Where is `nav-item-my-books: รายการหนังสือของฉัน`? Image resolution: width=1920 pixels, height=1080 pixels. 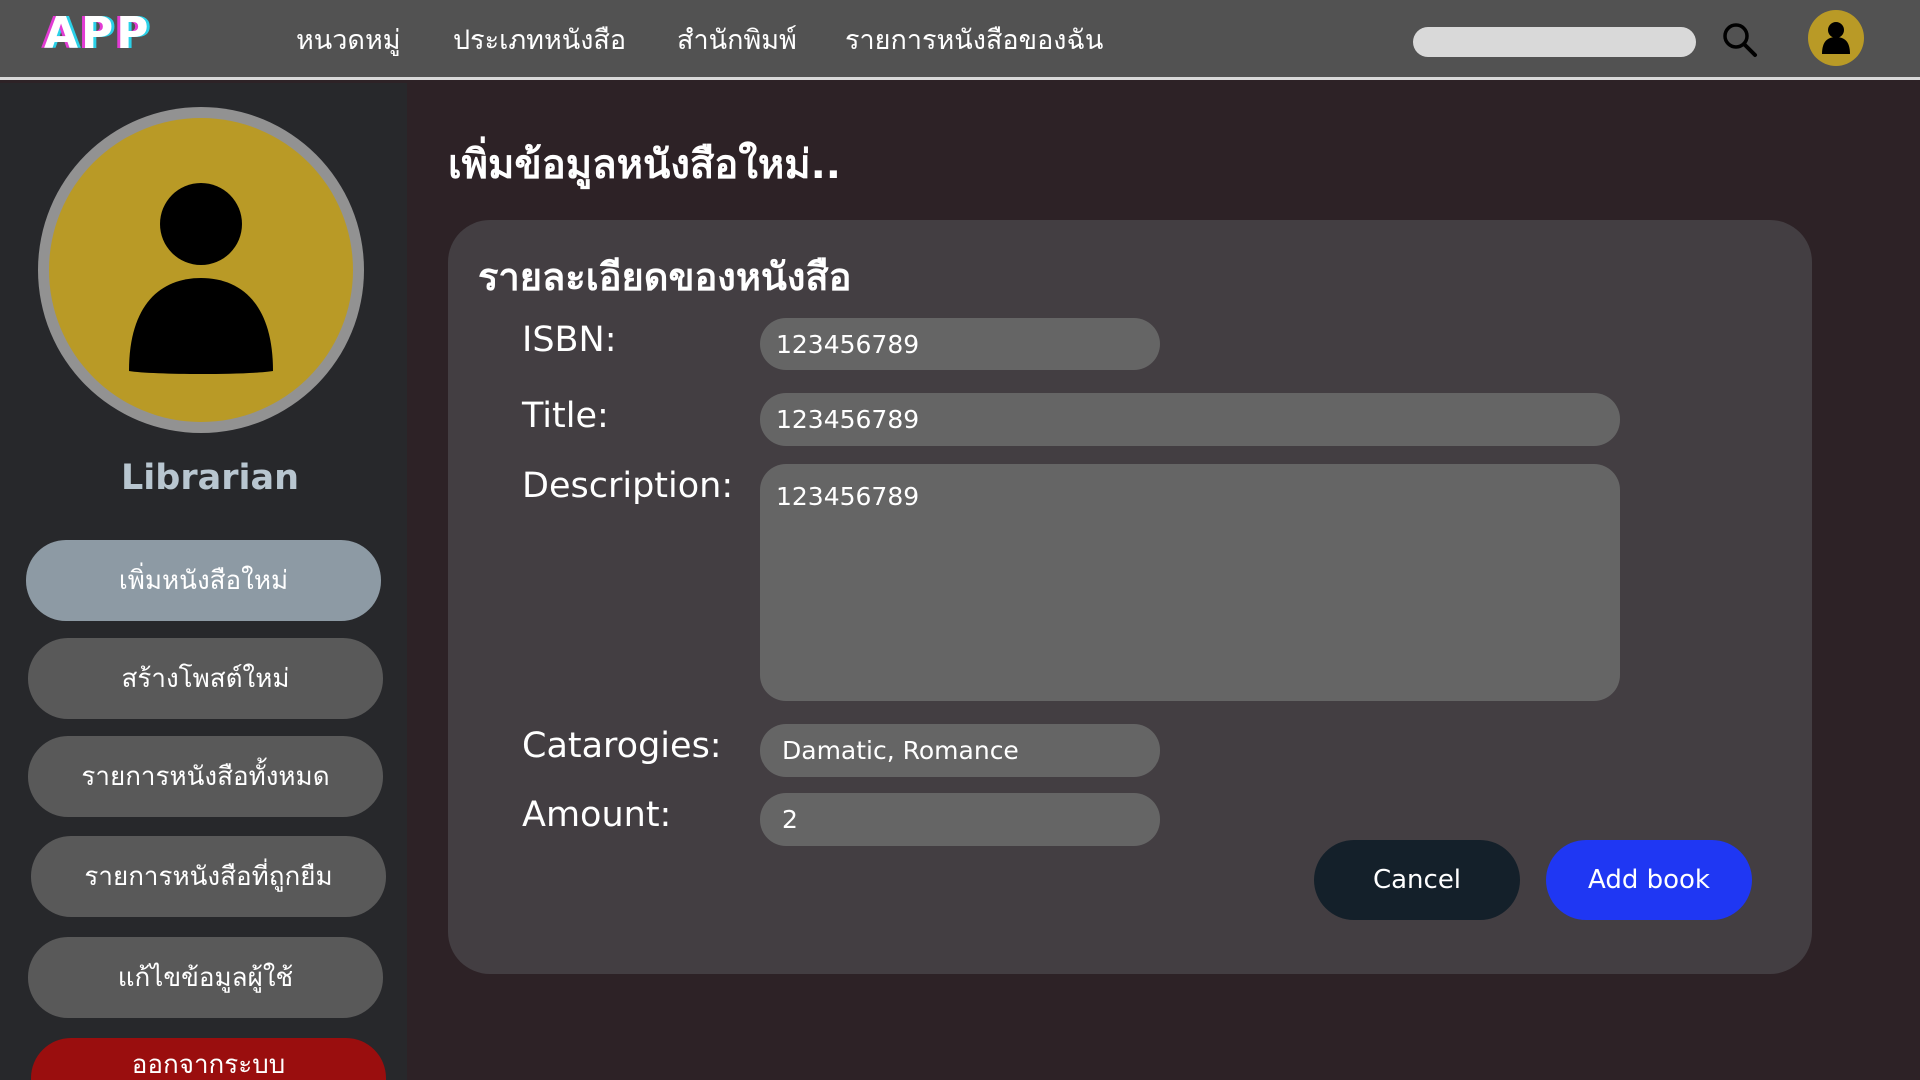 nav-item-my-books: รายการหนังสือของฉัน is located at coordinates (974, 39).